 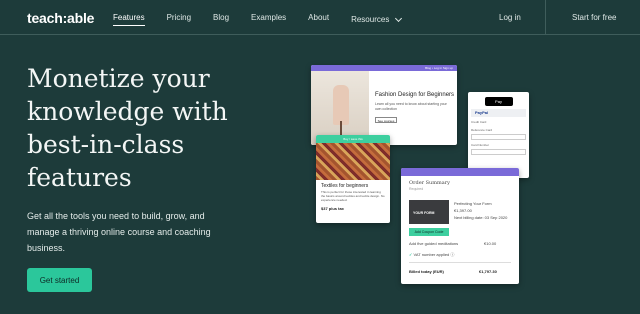 What do you see at coordinates (463, 210) in the screenshot?
I see `order-product-price: €1,397.00` at bounding box center [463, 210].